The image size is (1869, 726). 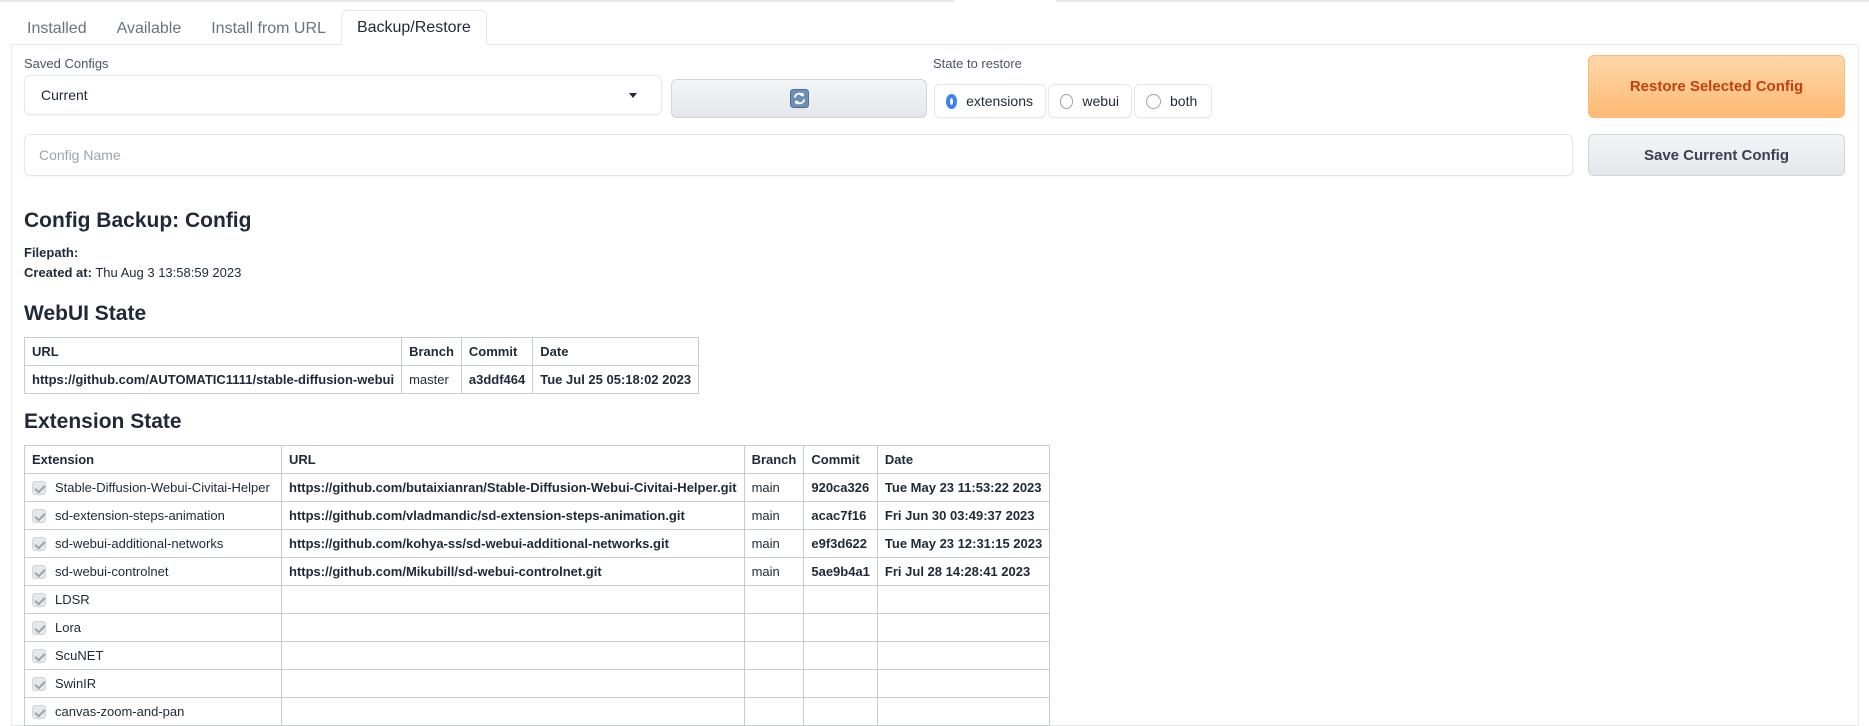 I want to click on config-name-input, so click(x=798, y=155).